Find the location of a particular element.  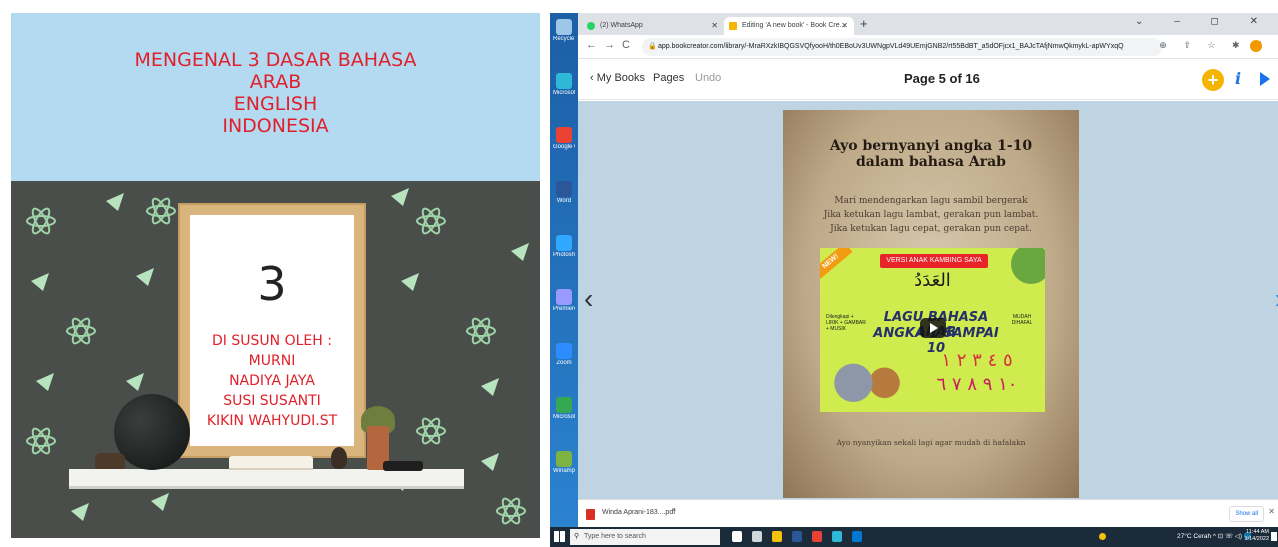

credit-line-2: MURNI is located at coordinates (272, 361).